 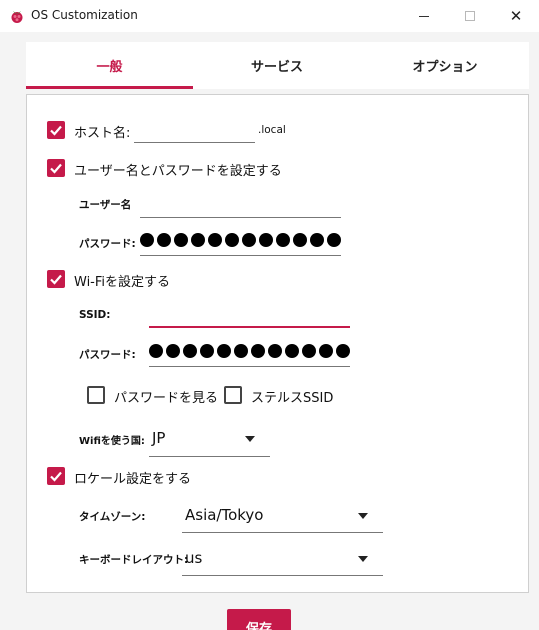 What do you see at coordinates (133, 479) in the screenshot?
I see `locale-label: ロケール設定をする` at bounding box center [133, 479].